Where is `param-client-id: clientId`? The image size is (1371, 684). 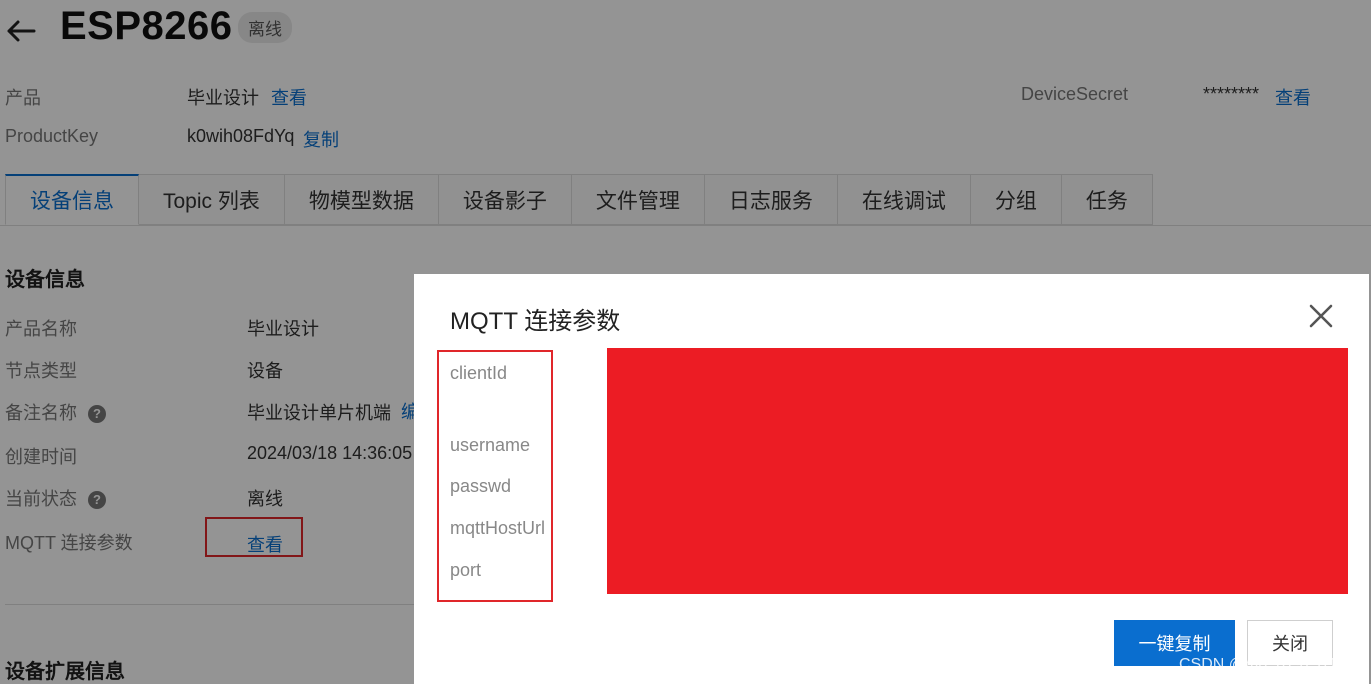 param-client-id: clientId is located at coordinates (479, 373).